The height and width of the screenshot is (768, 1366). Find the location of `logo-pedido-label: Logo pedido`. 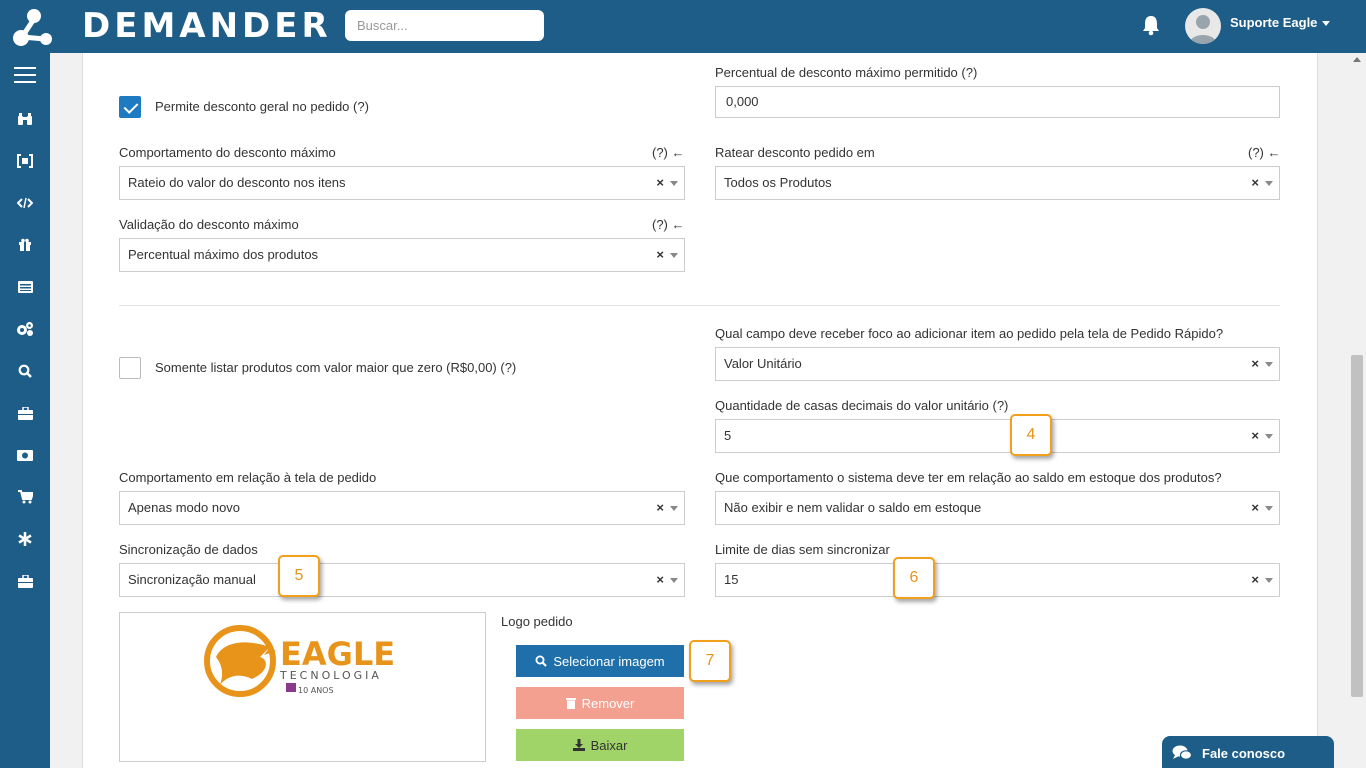

logo-pedido-label: Logo pedido is located at coordinates (537, 621).